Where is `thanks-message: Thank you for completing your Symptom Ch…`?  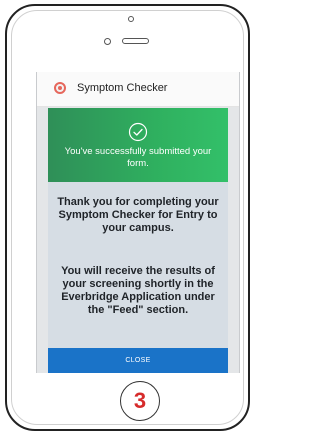 thanks-message: Thank you for completing your Symptom Ch… is located at coordinates (138, 215).